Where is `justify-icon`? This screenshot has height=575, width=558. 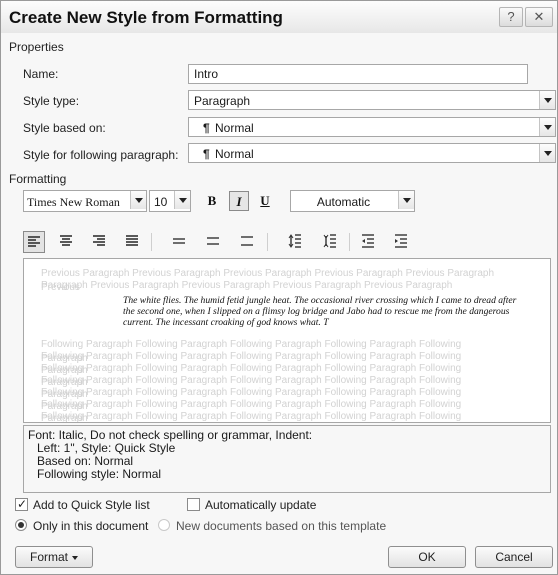 justify-icon is located at coordinates (132, 240).